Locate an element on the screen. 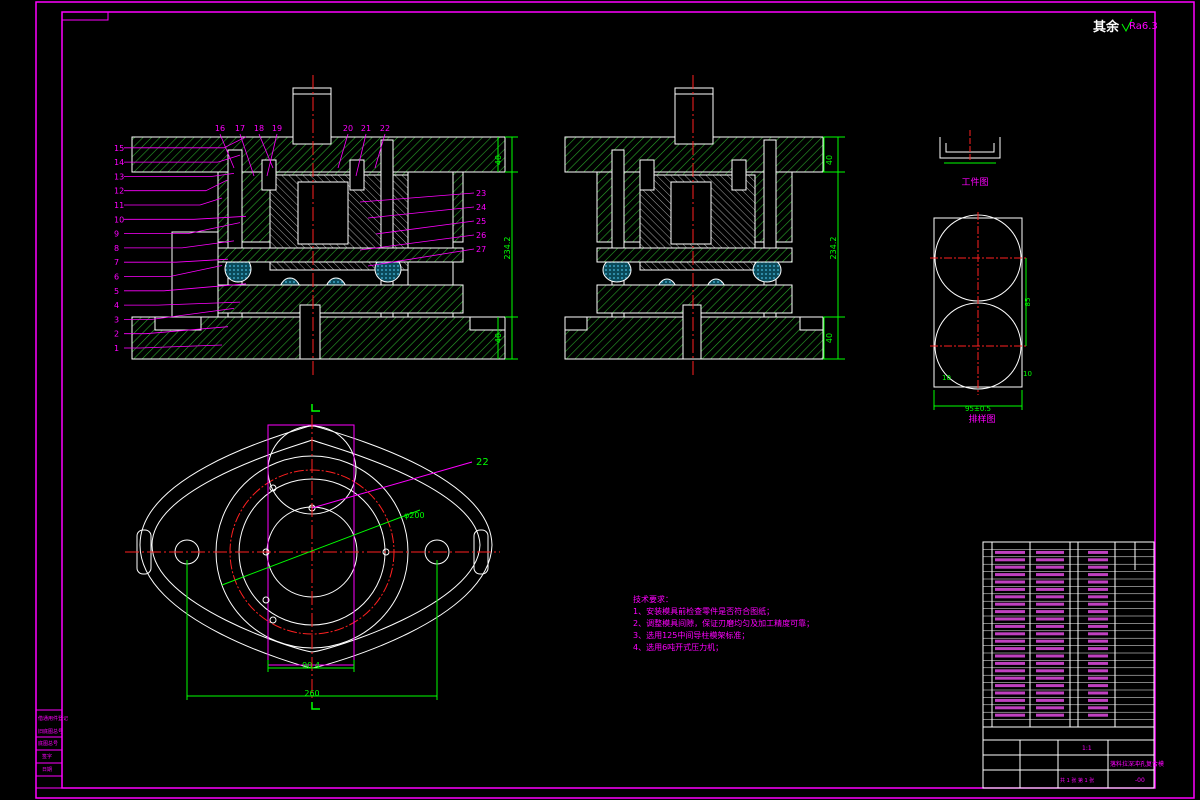 This screenshot has height=800, width=1200. drawing-name: 落料拉深冲孔复合模 is located at coordinates (1137, 764).